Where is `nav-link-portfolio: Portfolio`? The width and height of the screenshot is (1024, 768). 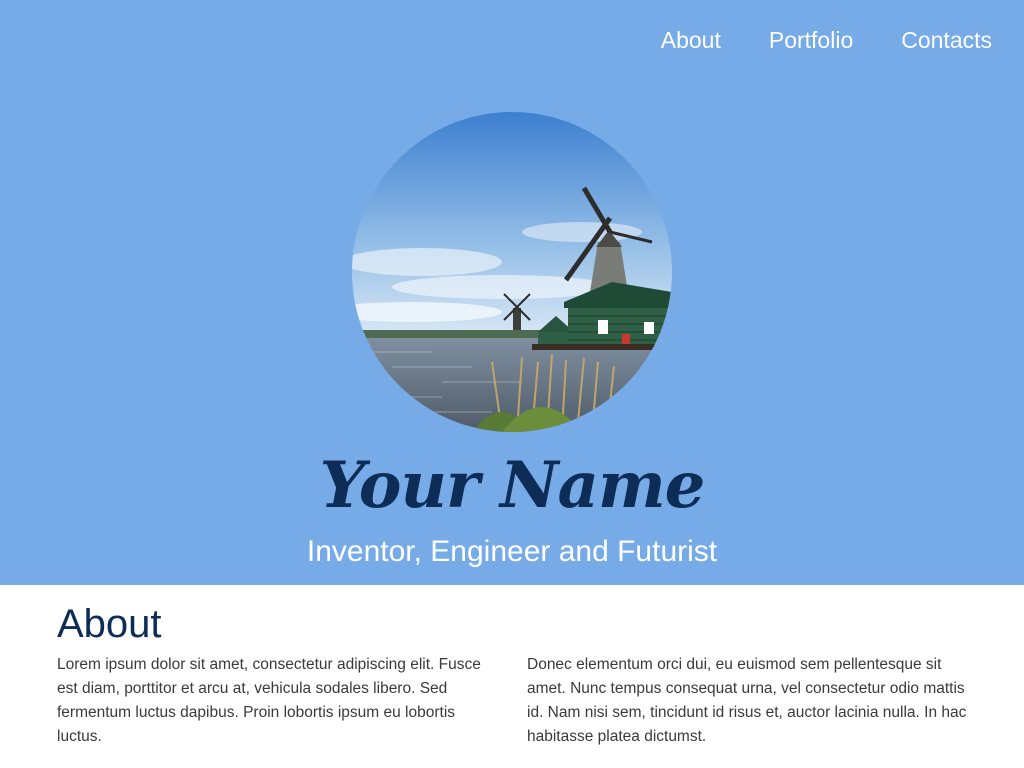
nav-link-portfolio: Portfolio is located at coordinates (811, 40).